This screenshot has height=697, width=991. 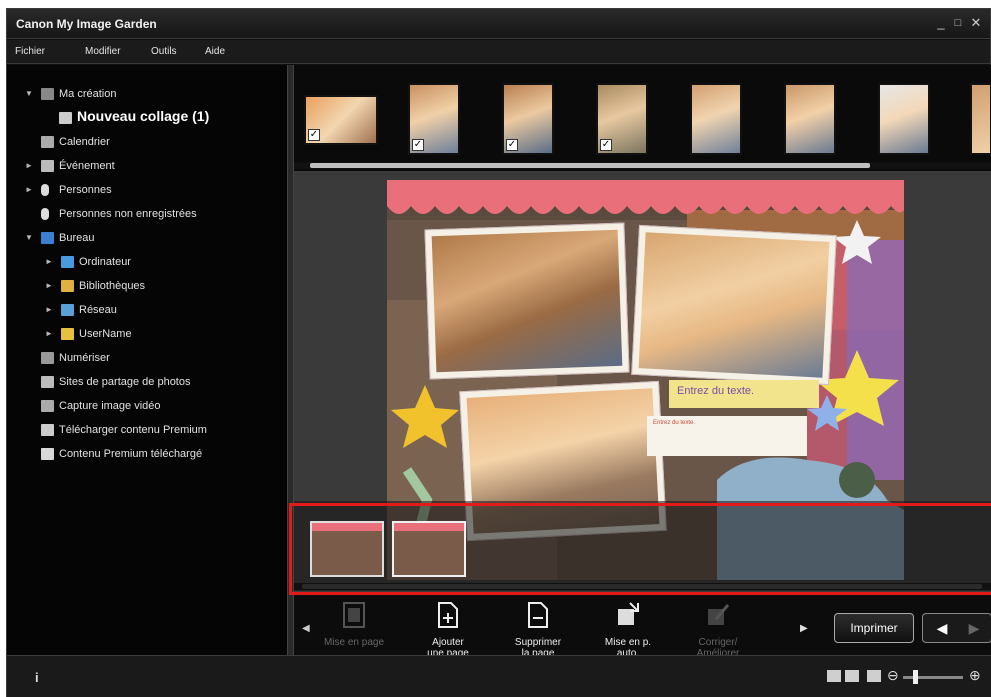 What do you see at coordinates (942, 628) in the screenshot?
I see `previous-page-icon: ◀` at bounding box center [942, 628].